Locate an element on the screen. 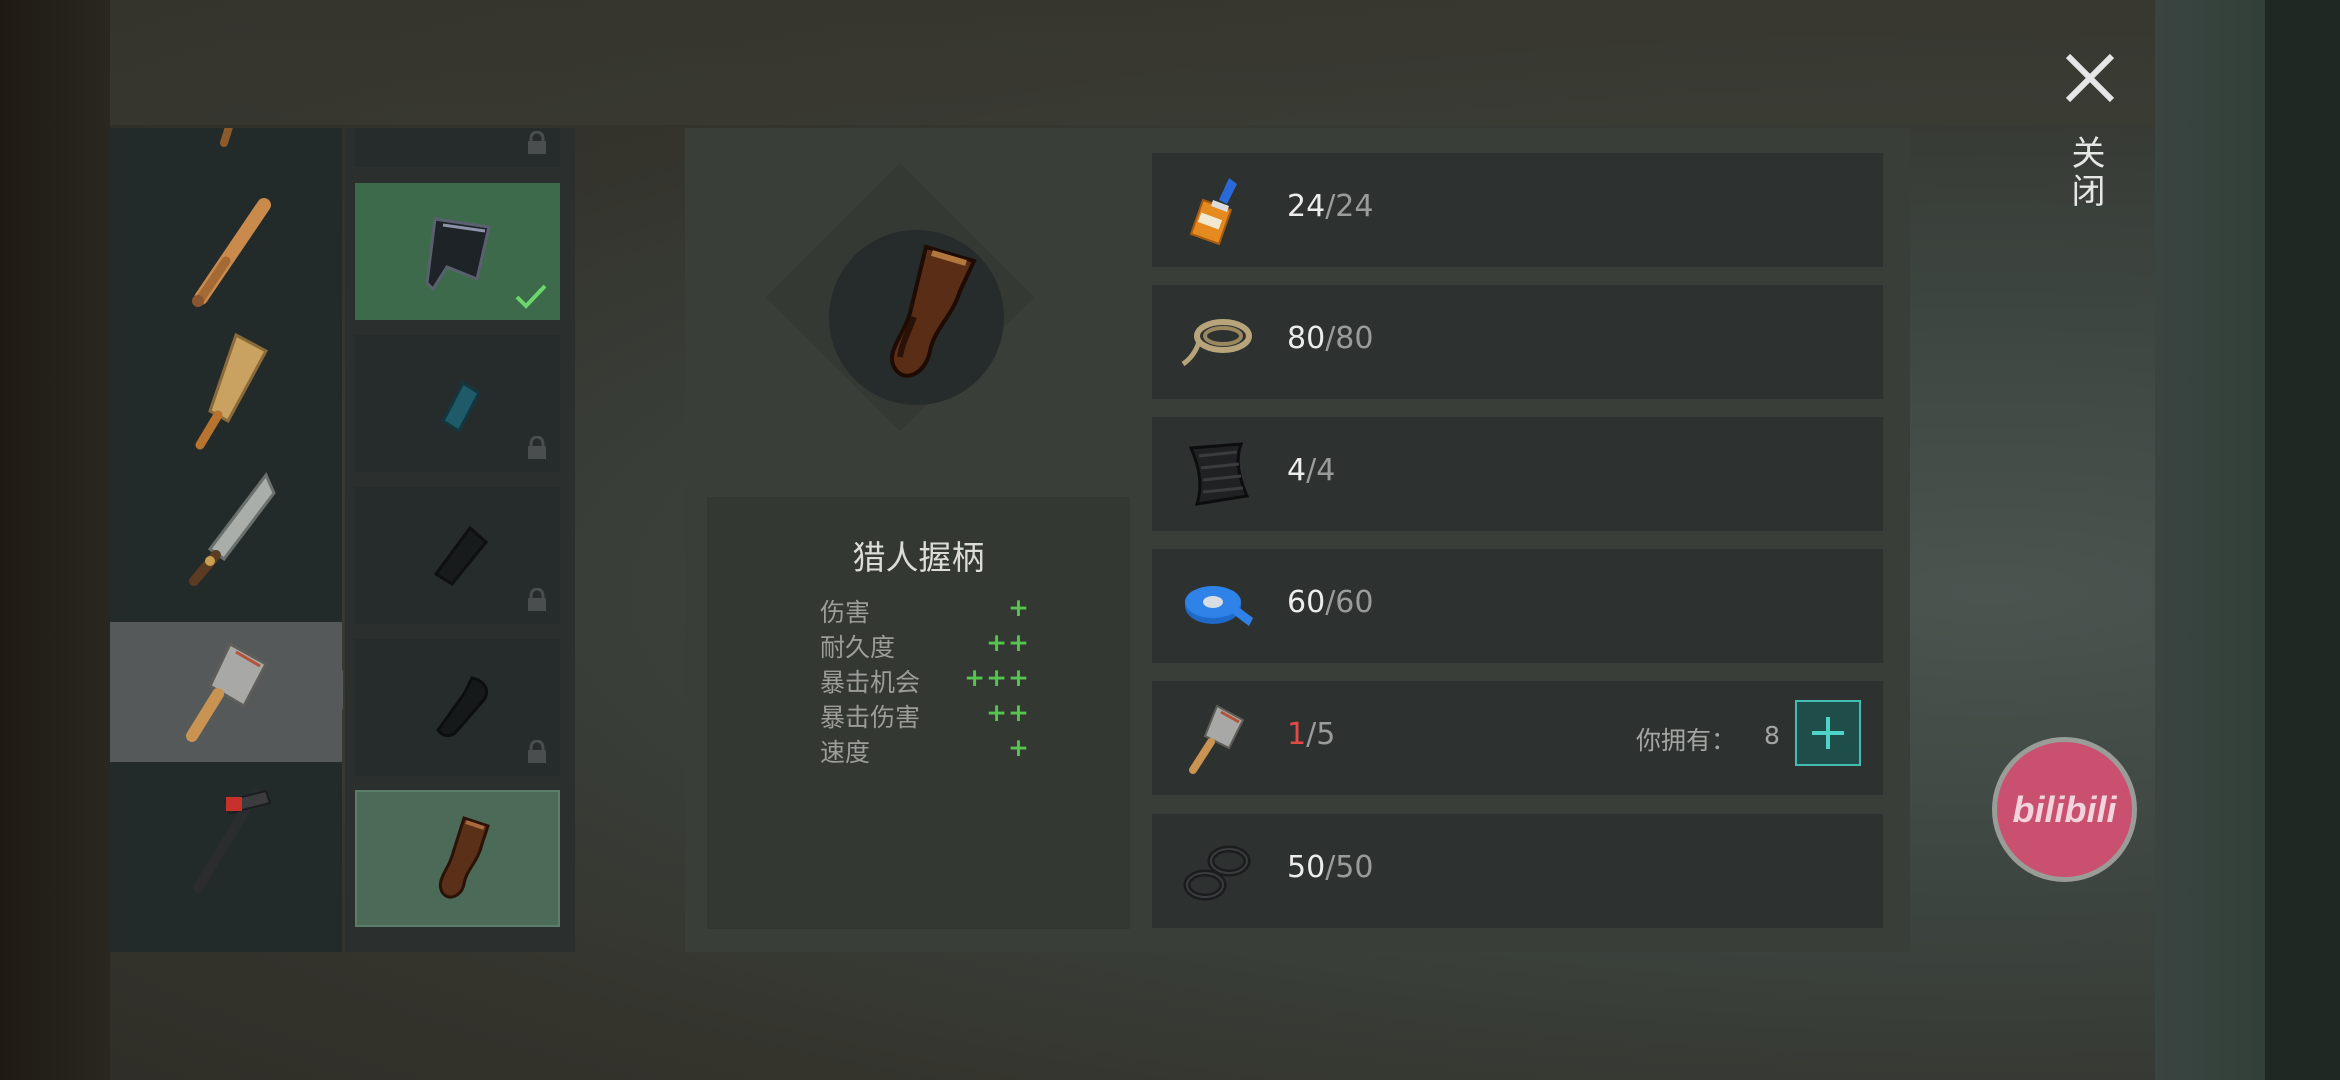 This screenshot has height=1080, width=2340. top-shade is located at coordinates (1132, 62).